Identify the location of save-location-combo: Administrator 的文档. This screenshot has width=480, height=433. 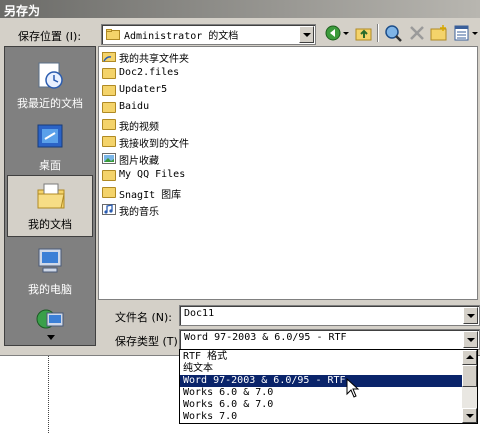
(208, 34).